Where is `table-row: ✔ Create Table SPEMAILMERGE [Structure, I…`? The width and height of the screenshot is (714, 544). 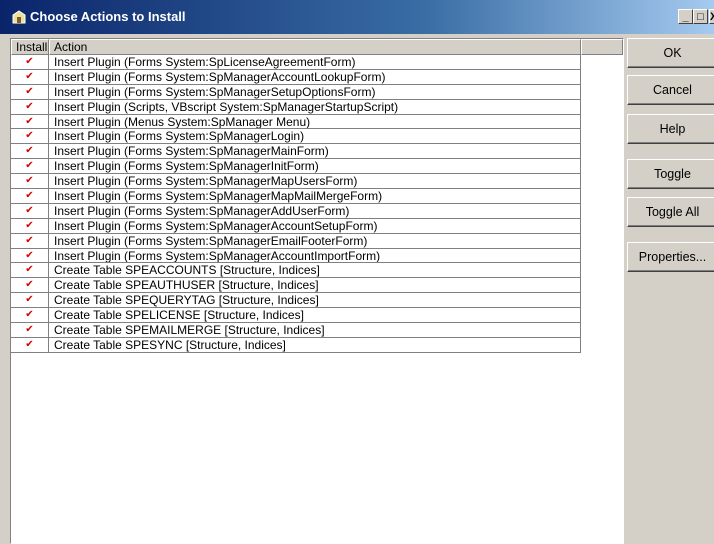
table-row: ✔ Create Table SPEMAILMERGE [Structure, I… is located at coordinates (296, 330).